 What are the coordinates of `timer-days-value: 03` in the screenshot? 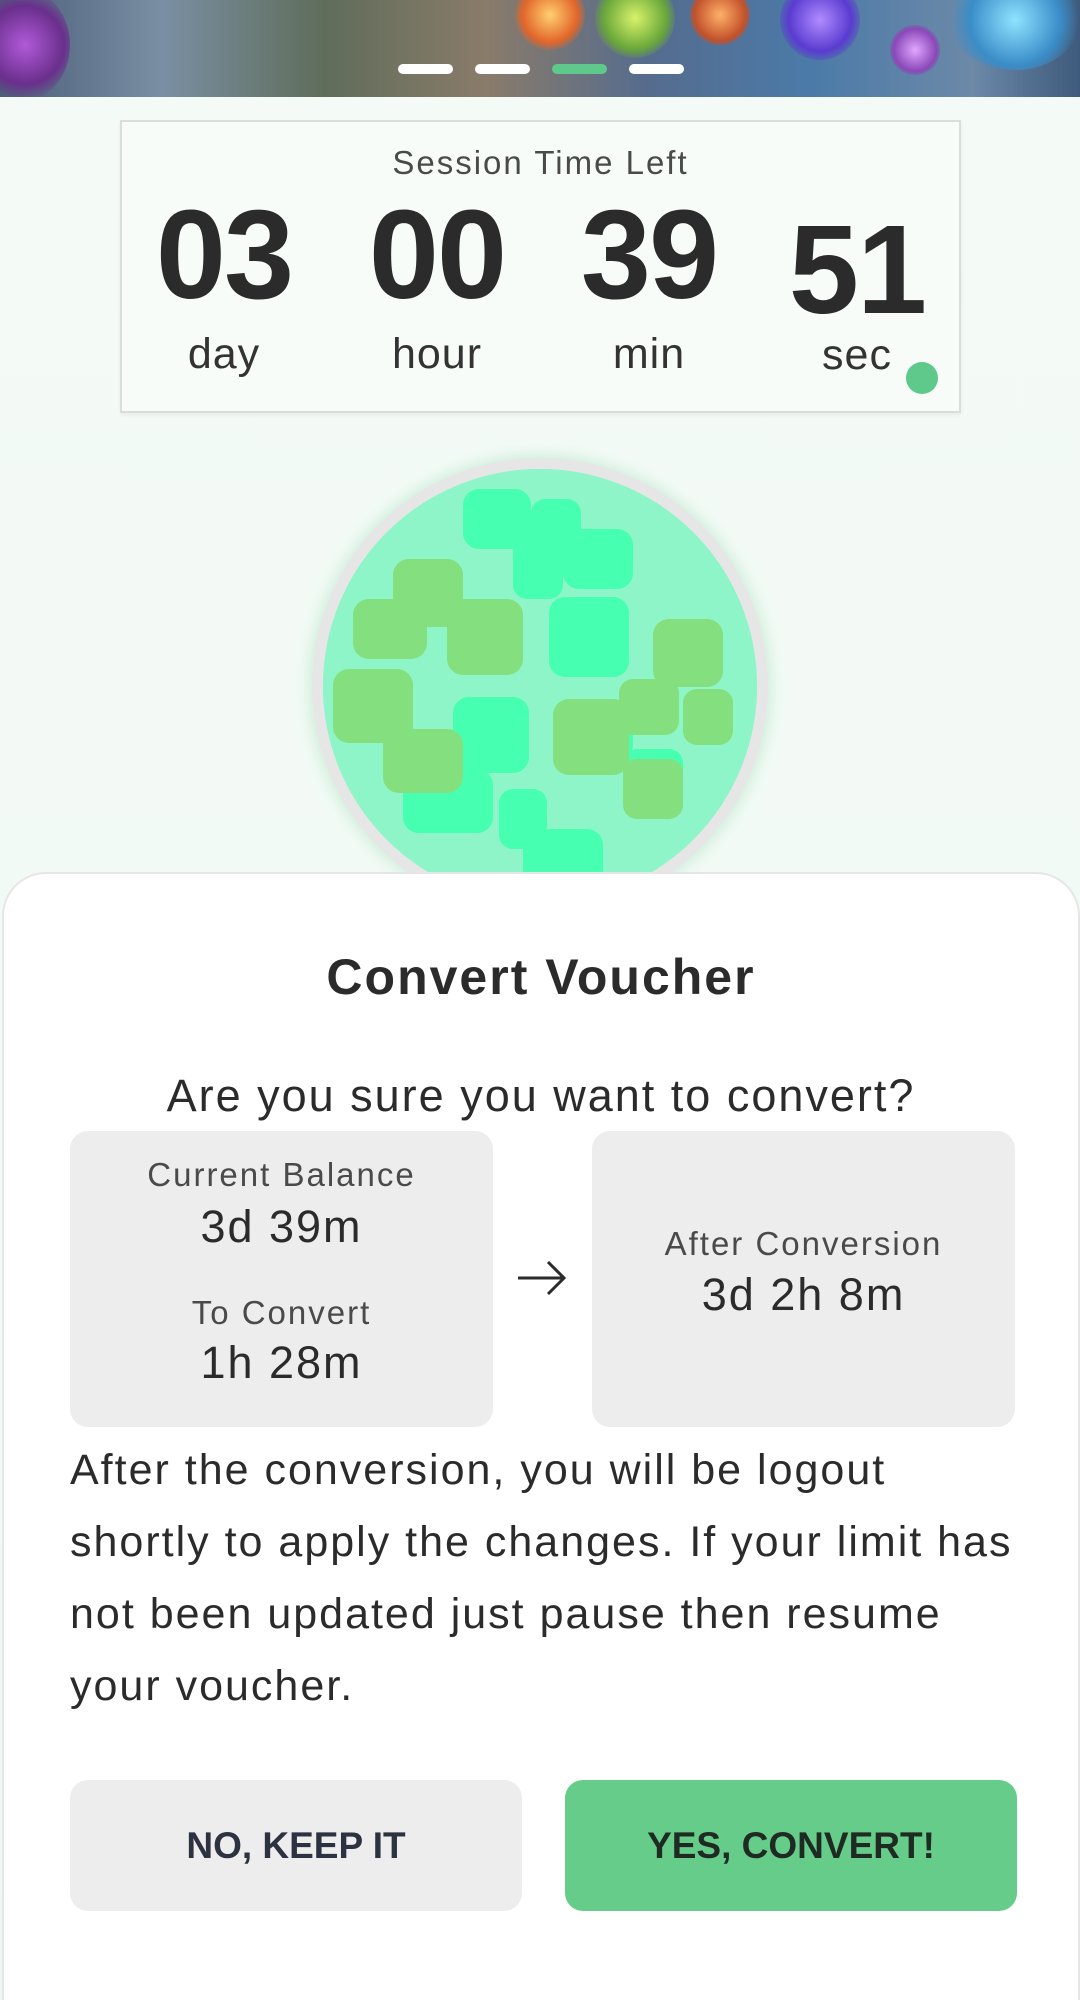 It's located at (224, 254).